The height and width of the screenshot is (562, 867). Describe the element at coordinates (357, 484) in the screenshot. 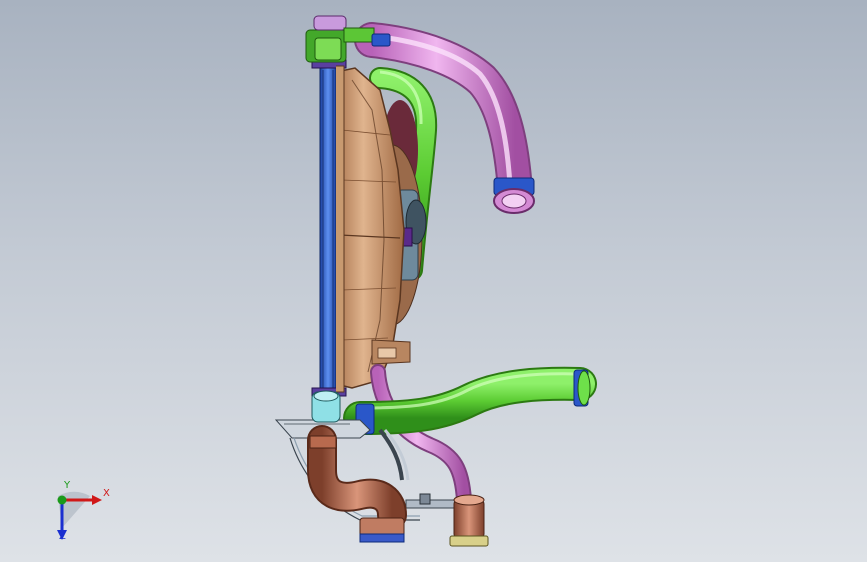

I see `outlet-pipe` at that location.